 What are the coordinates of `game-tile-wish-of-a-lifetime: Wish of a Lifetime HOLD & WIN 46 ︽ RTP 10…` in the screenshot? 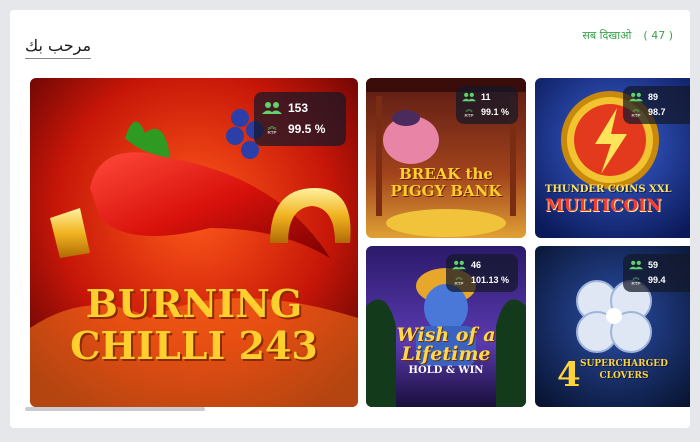 It's located at (446, 326).